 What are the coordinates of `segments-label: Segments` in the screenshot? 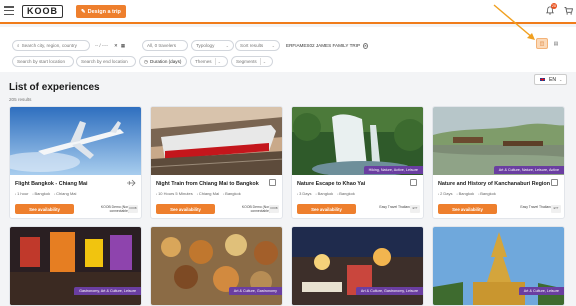 It's located at (246, 61).